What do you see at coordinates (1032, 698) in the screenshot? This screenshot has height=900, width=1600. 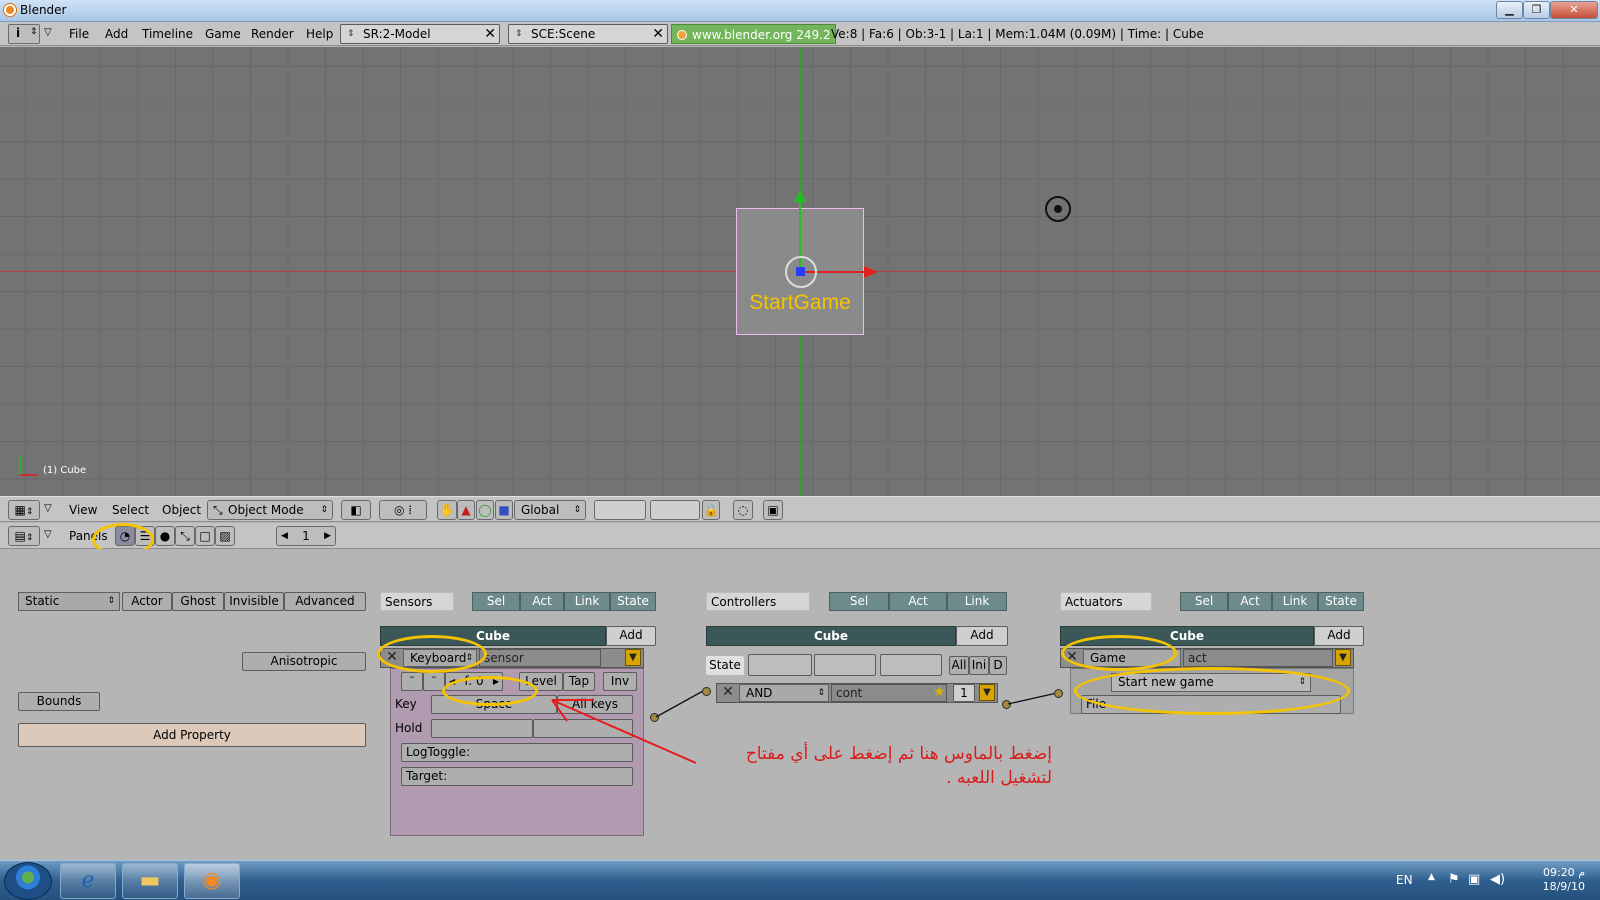 I see `controller-actuator-link` at bounding box center [1032, 698].